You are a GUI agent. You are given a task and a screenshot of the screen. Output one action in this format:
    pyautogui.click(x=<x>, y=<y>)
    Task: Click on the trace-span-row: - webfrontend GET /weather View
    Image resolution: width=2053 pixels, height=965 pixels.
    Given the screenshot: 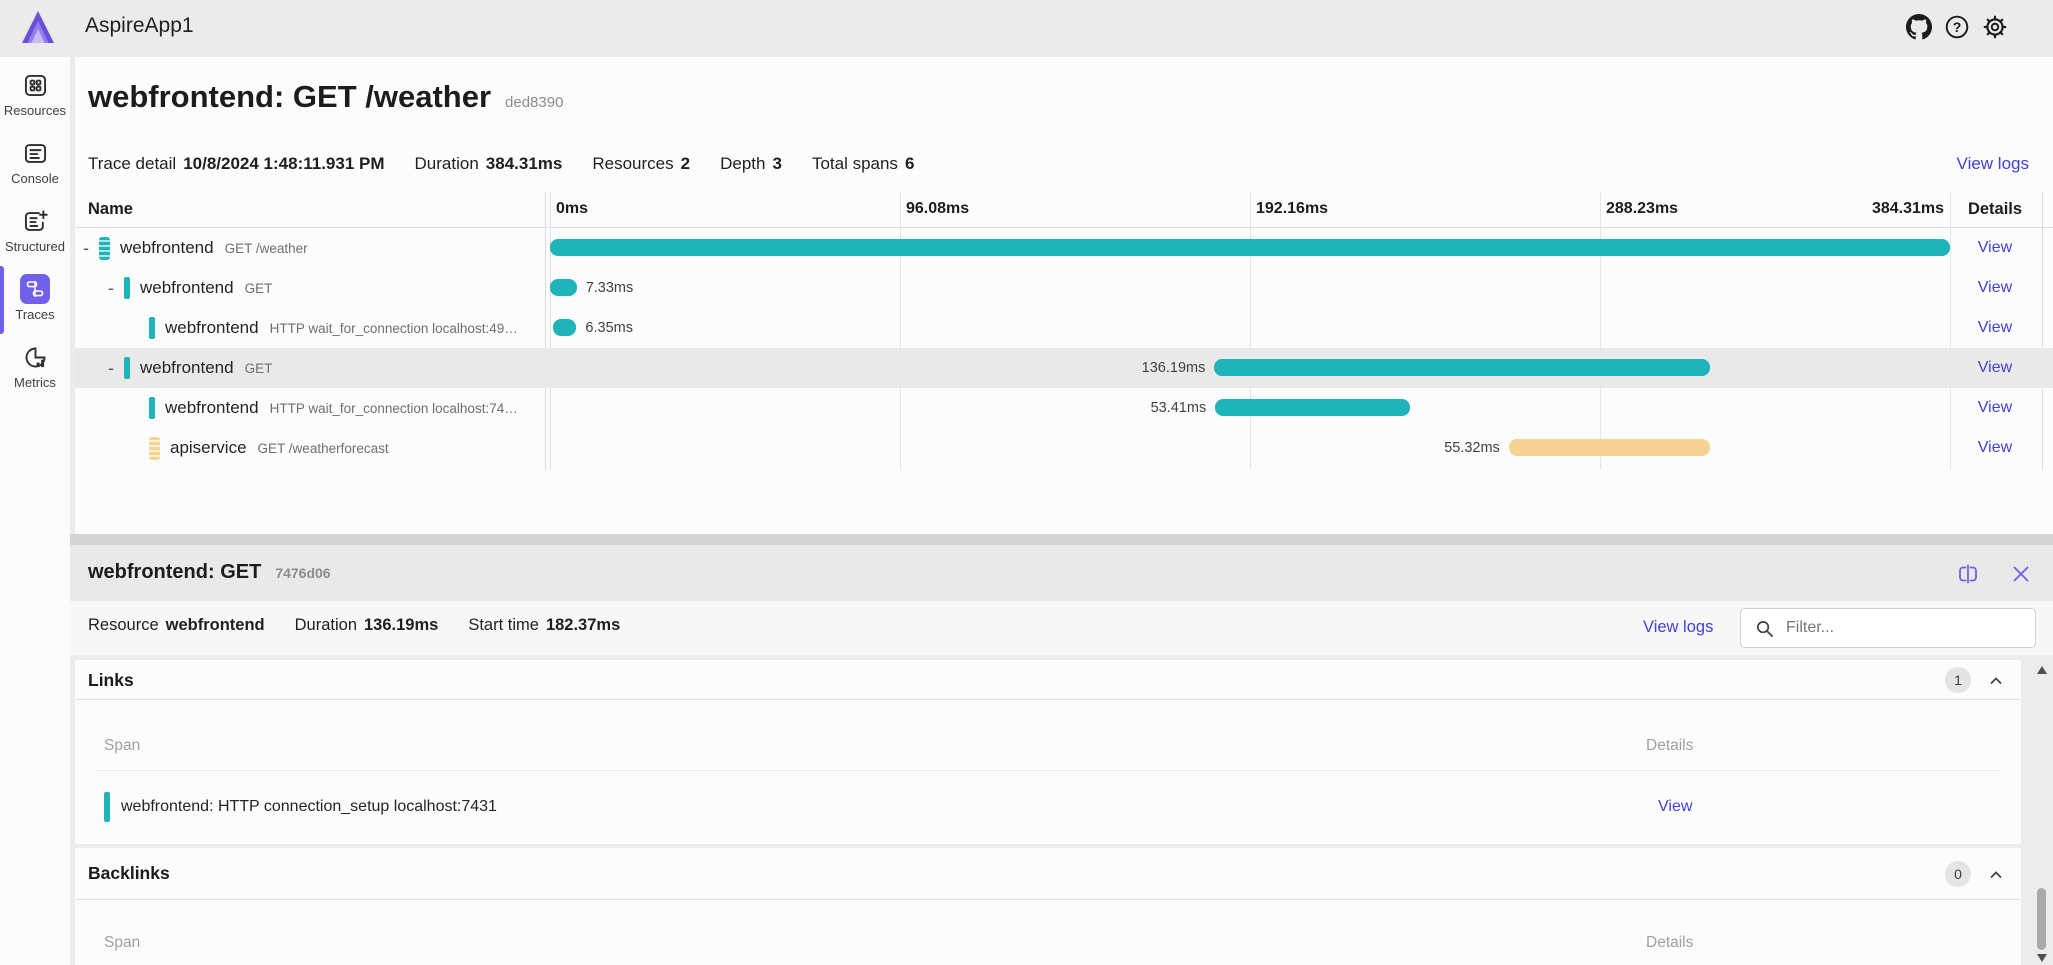 What is the action you would take?
    pyautogui.click(x=1064, y=248)
    